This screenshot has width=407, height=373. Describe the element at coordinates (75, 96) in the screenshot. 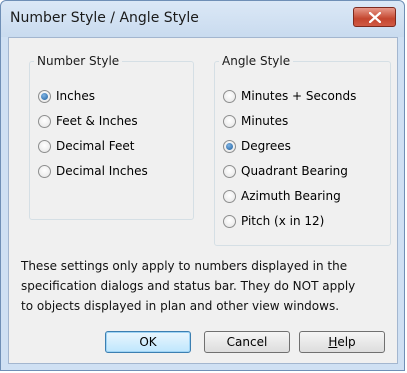

I see `option-label: Inches` at that location.